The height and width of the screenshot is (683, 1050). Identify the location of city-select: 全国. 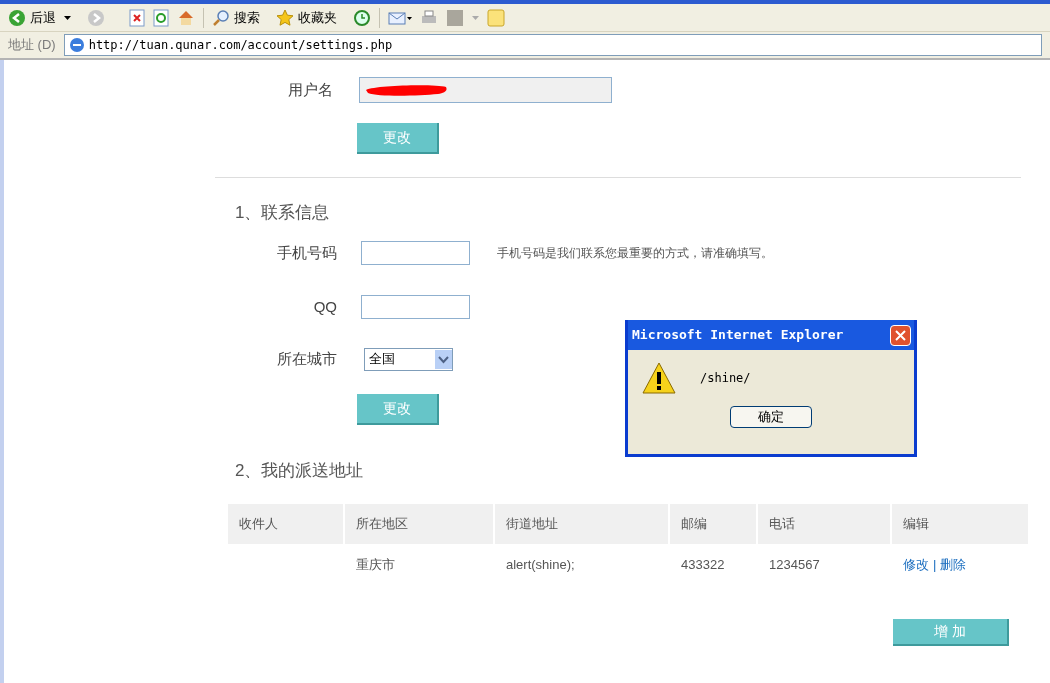
(408, 359).